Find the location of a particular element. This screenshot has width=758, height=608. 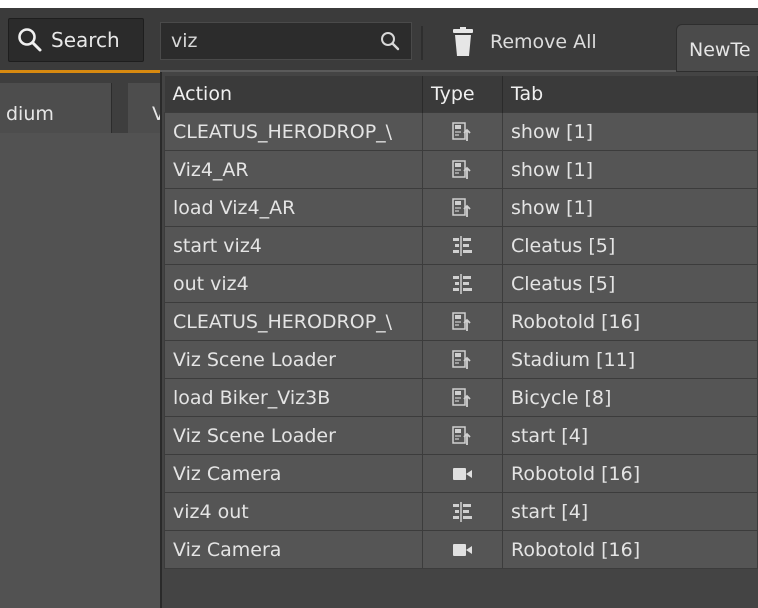

action-cell: Viz4_AR is located at coordinates (293, 169).